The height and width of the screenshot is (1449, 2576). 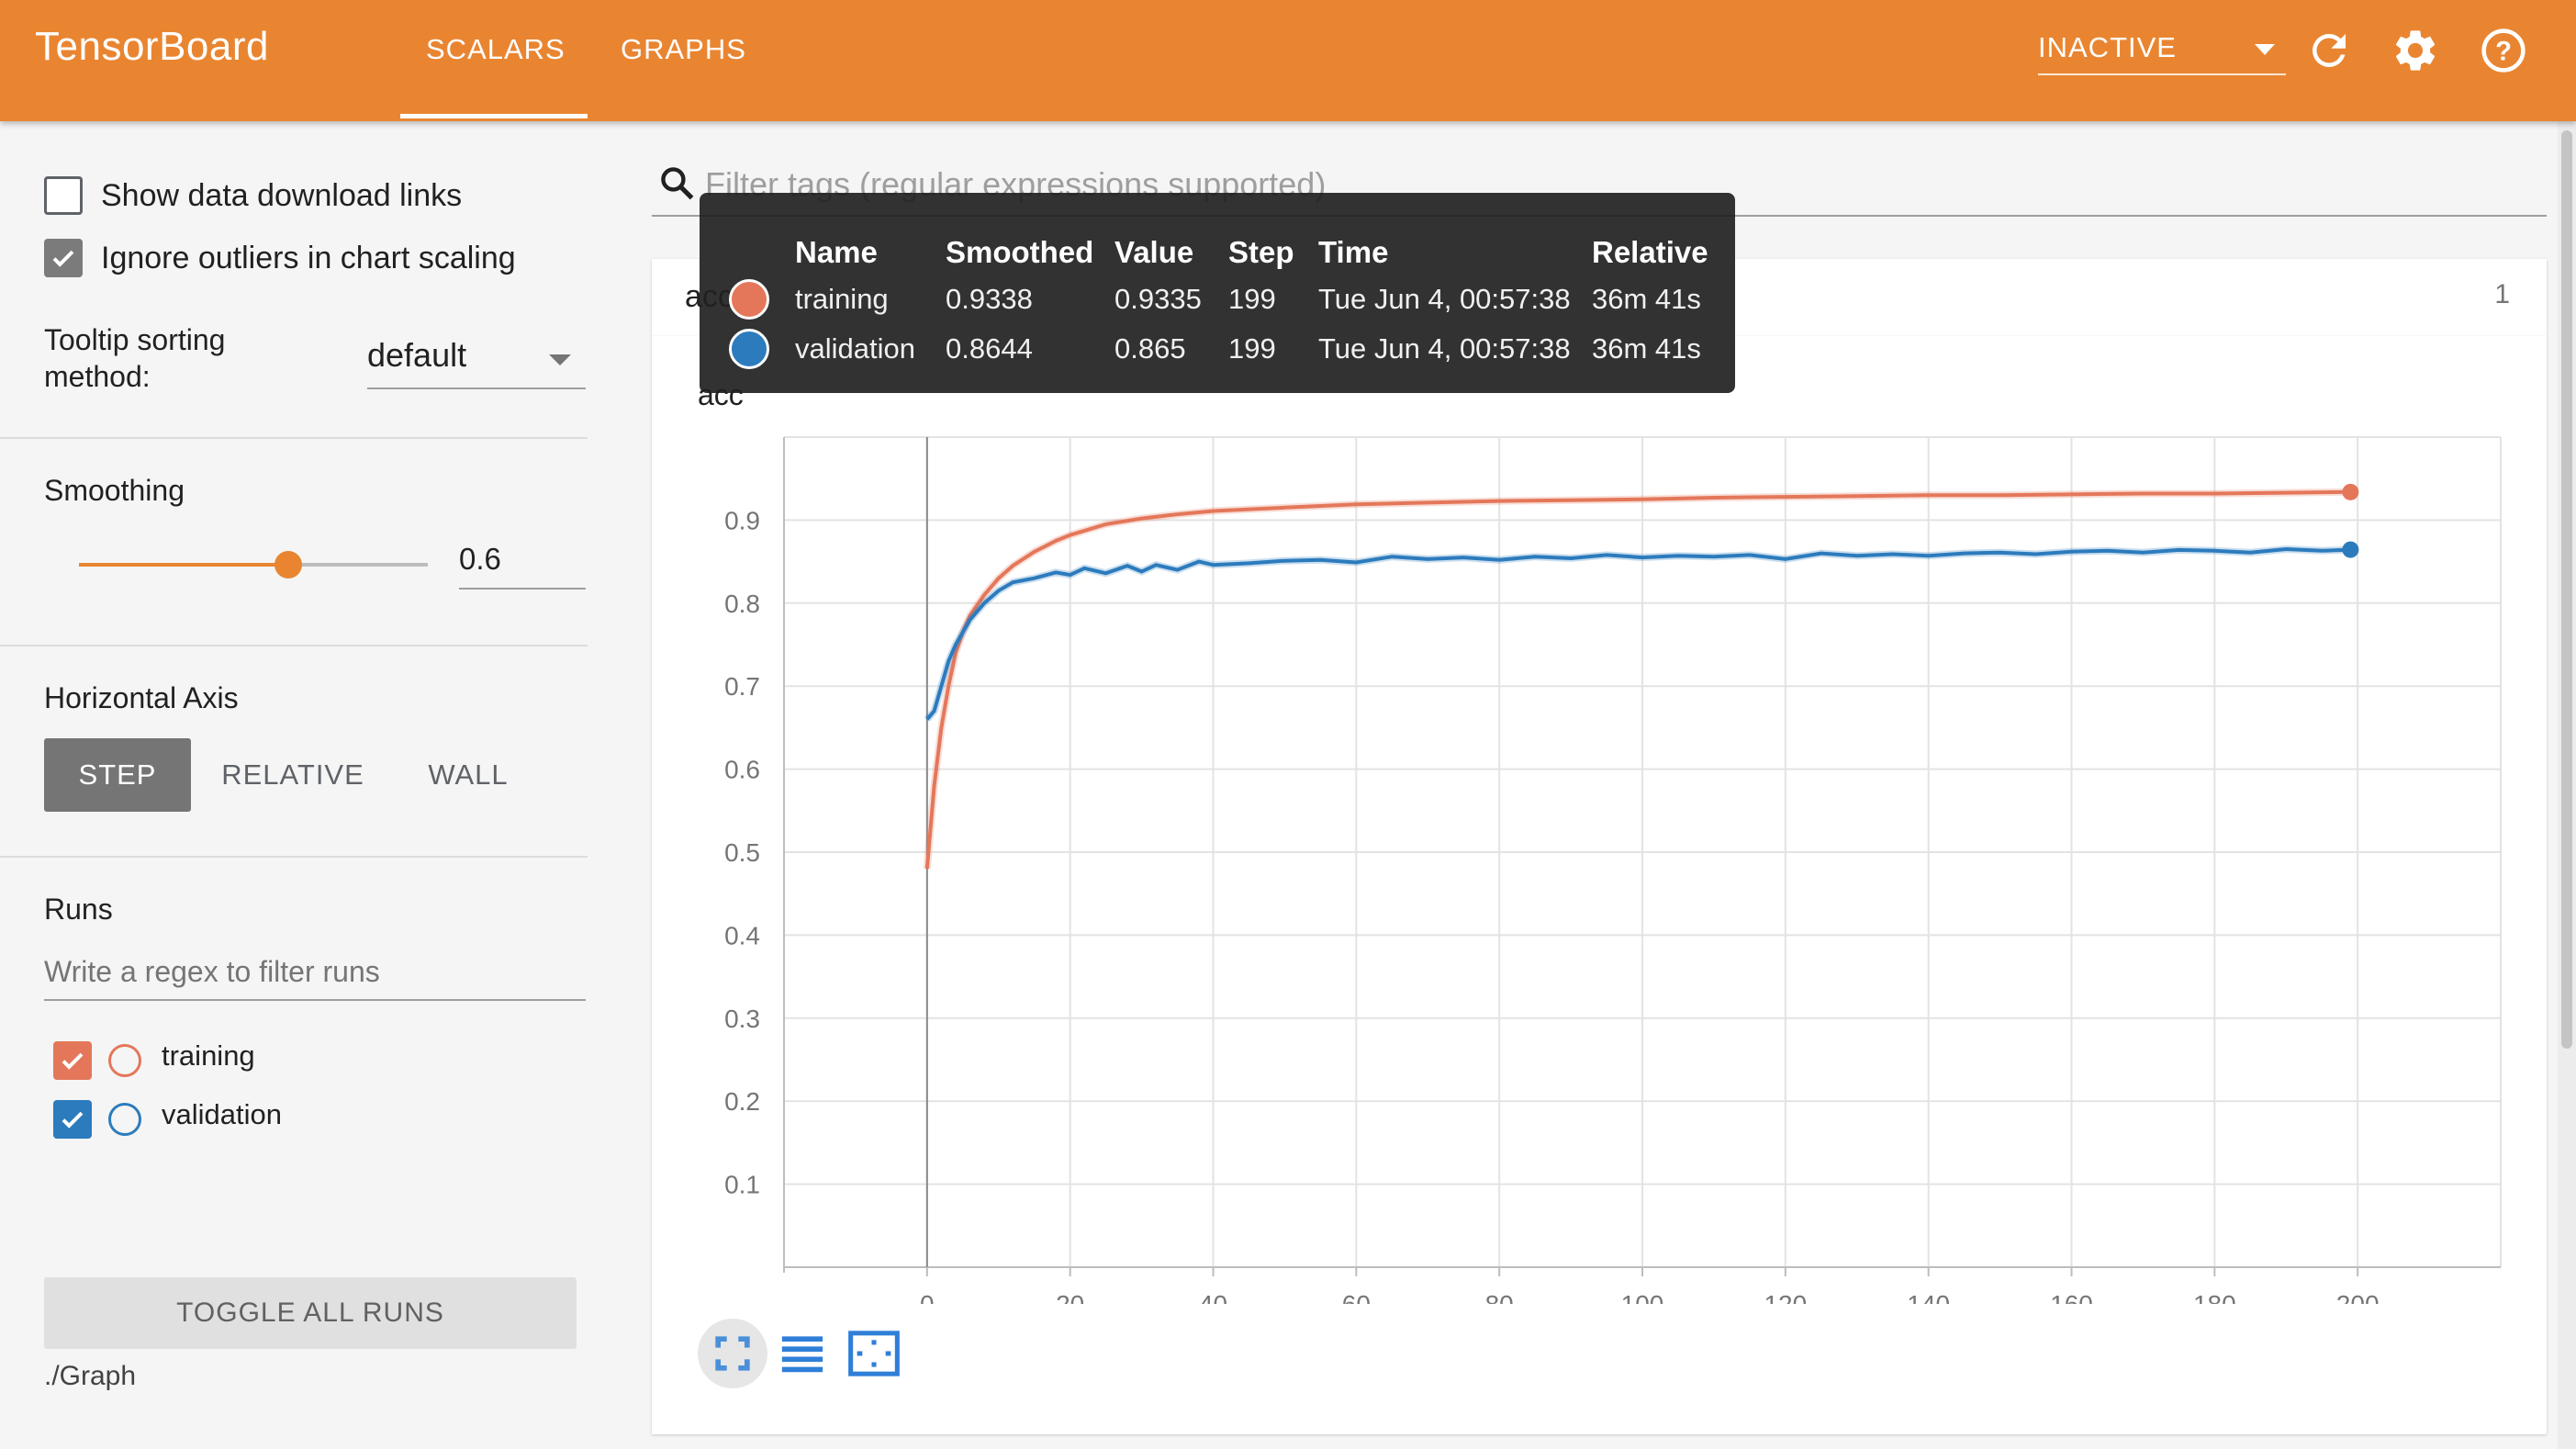 What do you see at coordinates (114, 491) in the screenshot?
I see `smoothing-label: Smoothing` at bounding box center [114, 491].